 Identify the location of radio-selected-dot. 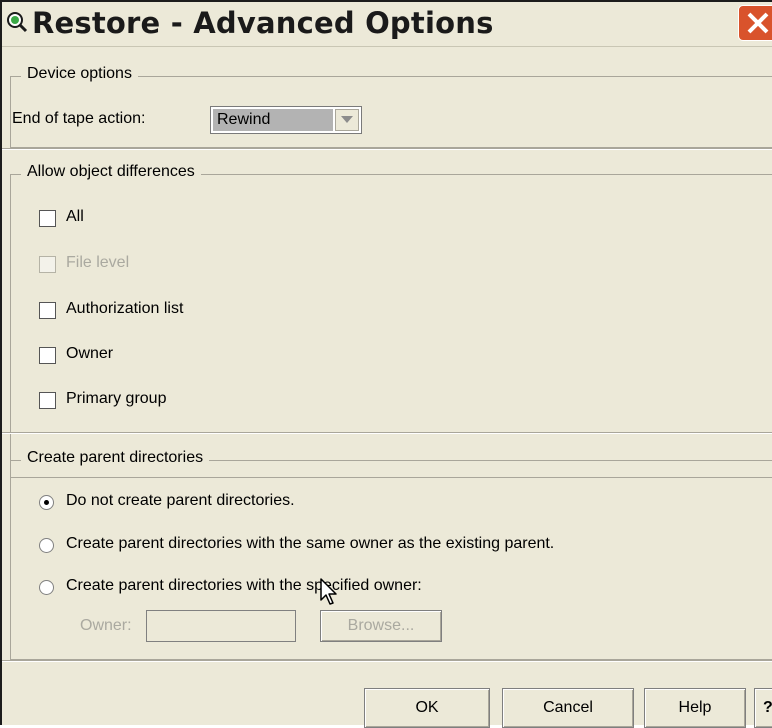
(46, 502).